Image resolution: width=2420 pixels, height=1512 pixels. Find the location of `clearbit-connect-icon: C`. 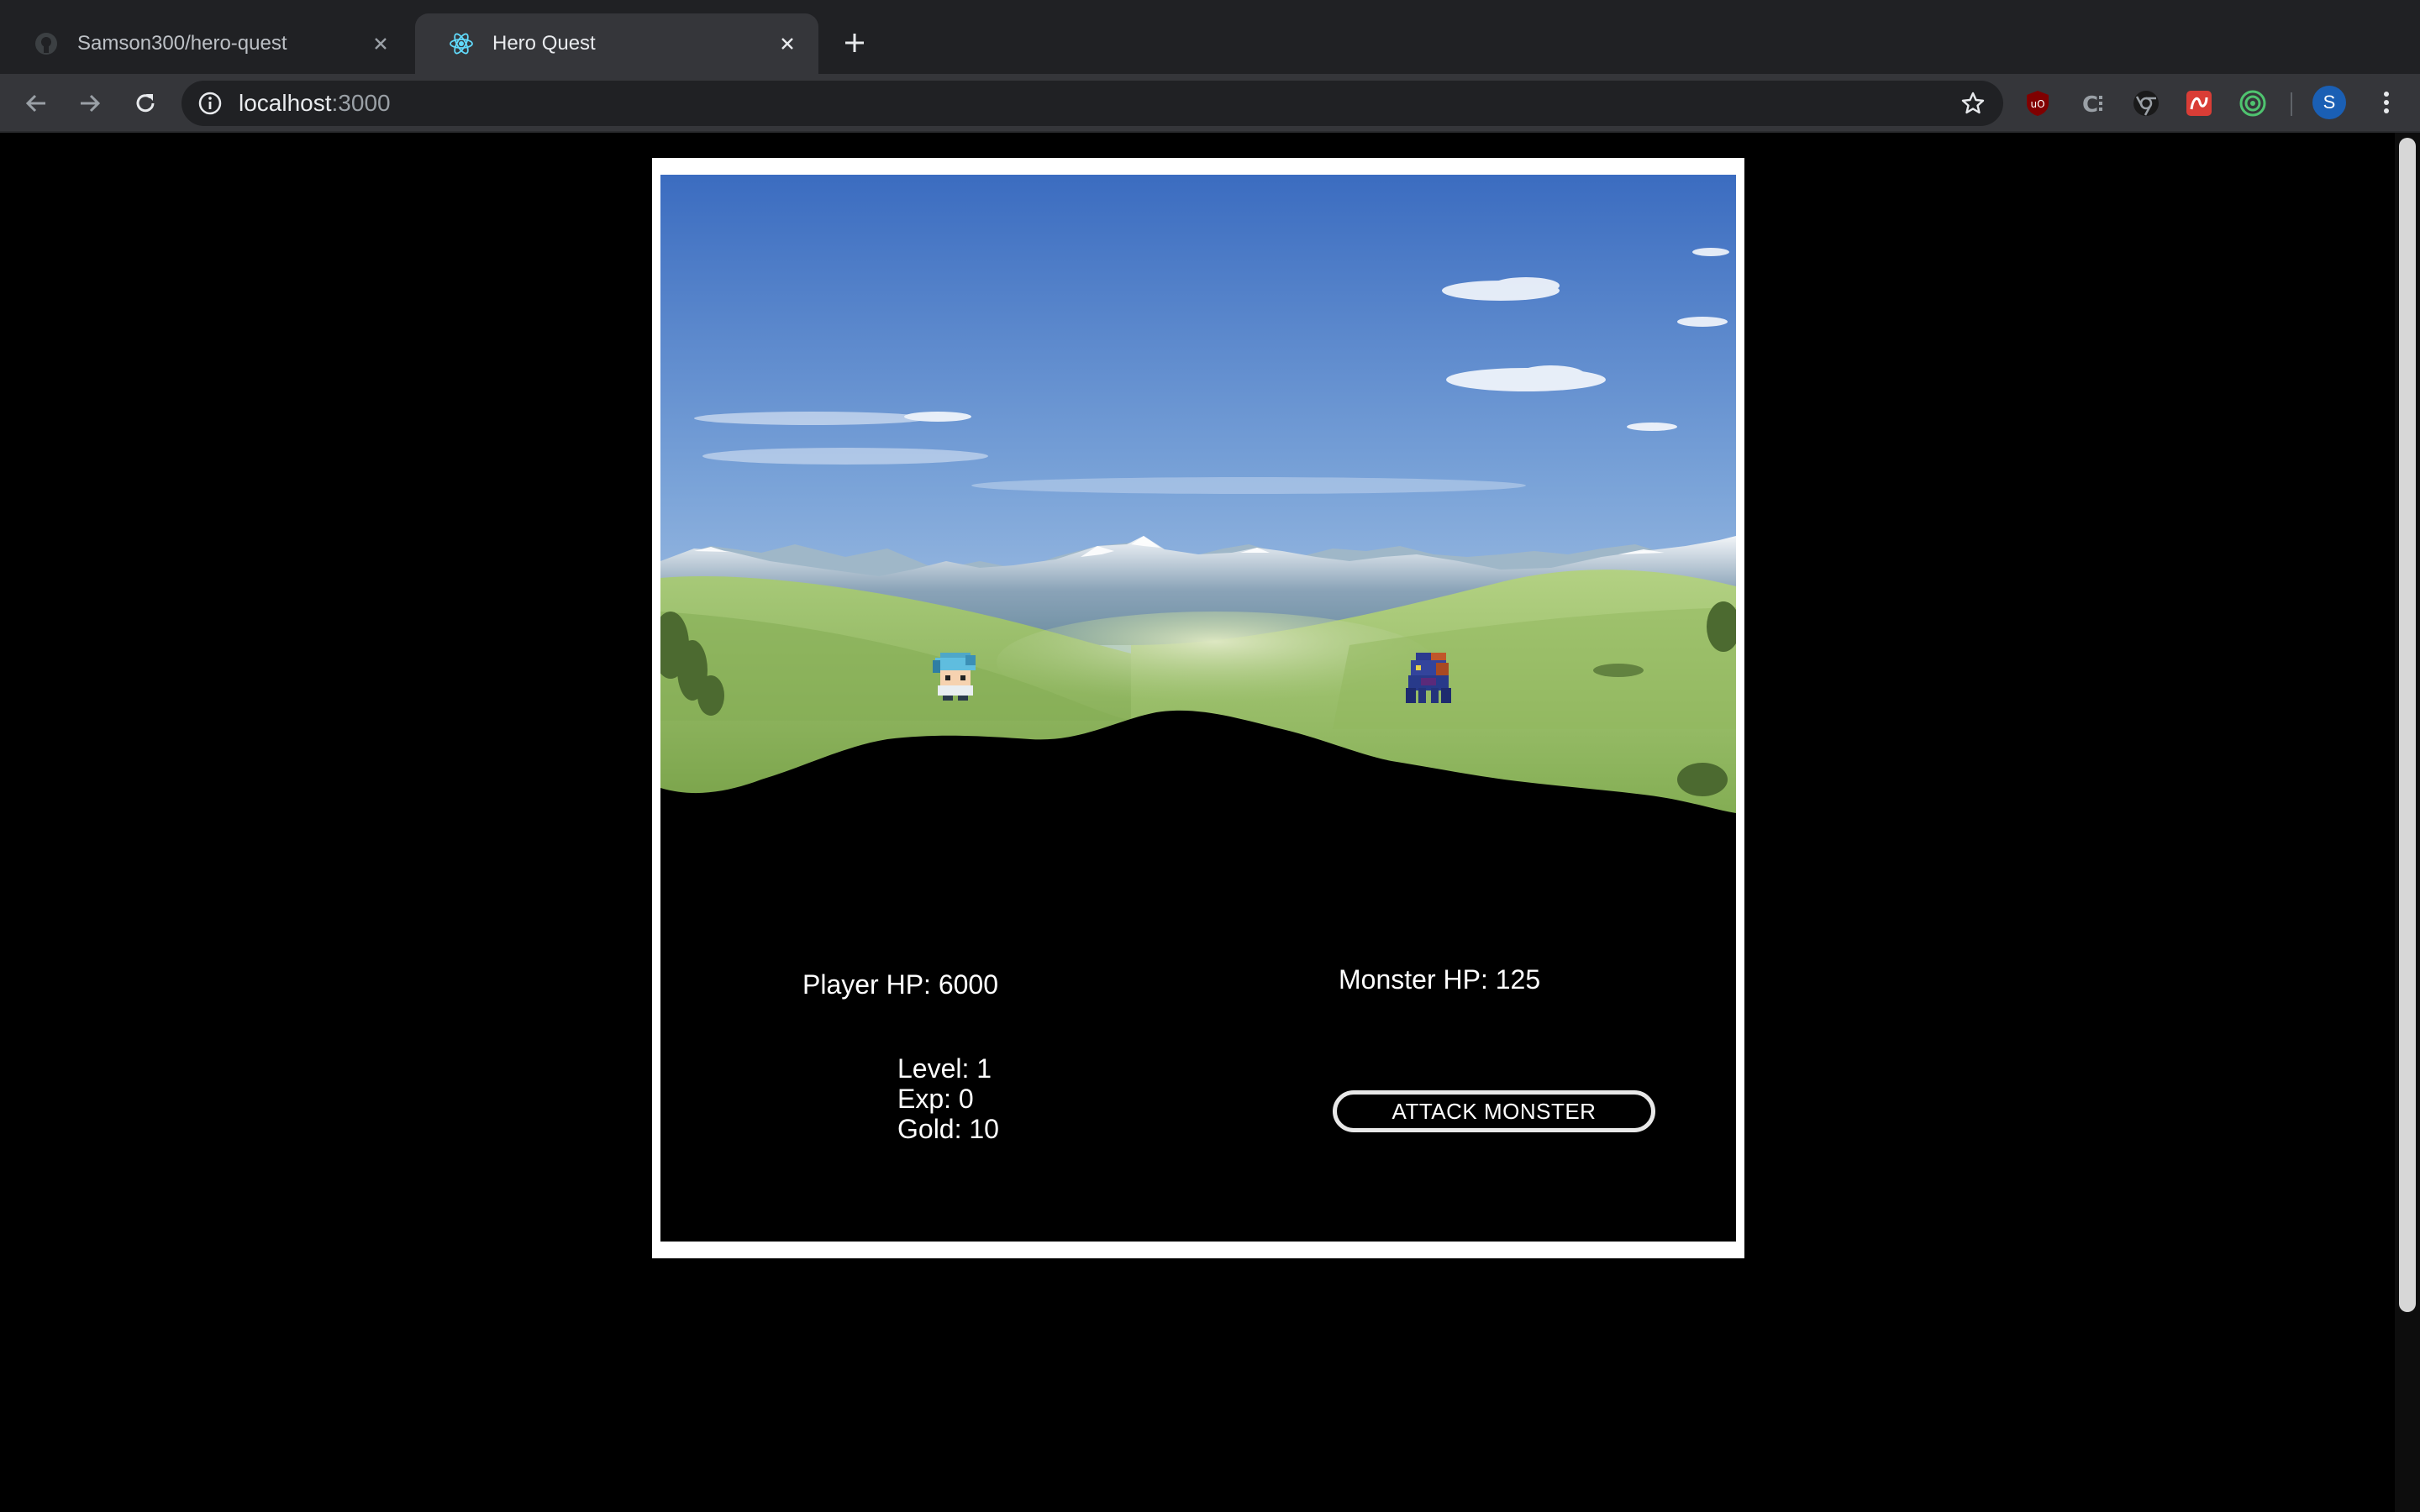

clearbit-connect-icon: C is located at coordinates (2093, 103).